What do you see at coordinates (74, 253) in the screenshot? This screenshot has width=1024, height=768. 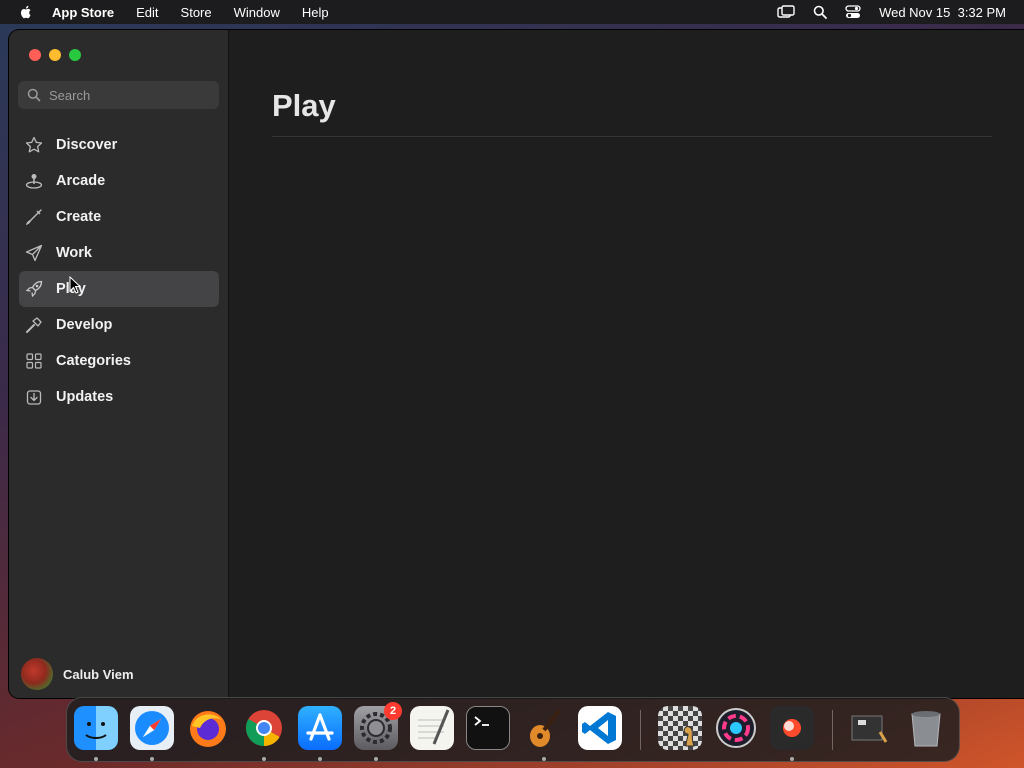 I see `sidebar-item-label: Work` at bounding box center [74, 253].